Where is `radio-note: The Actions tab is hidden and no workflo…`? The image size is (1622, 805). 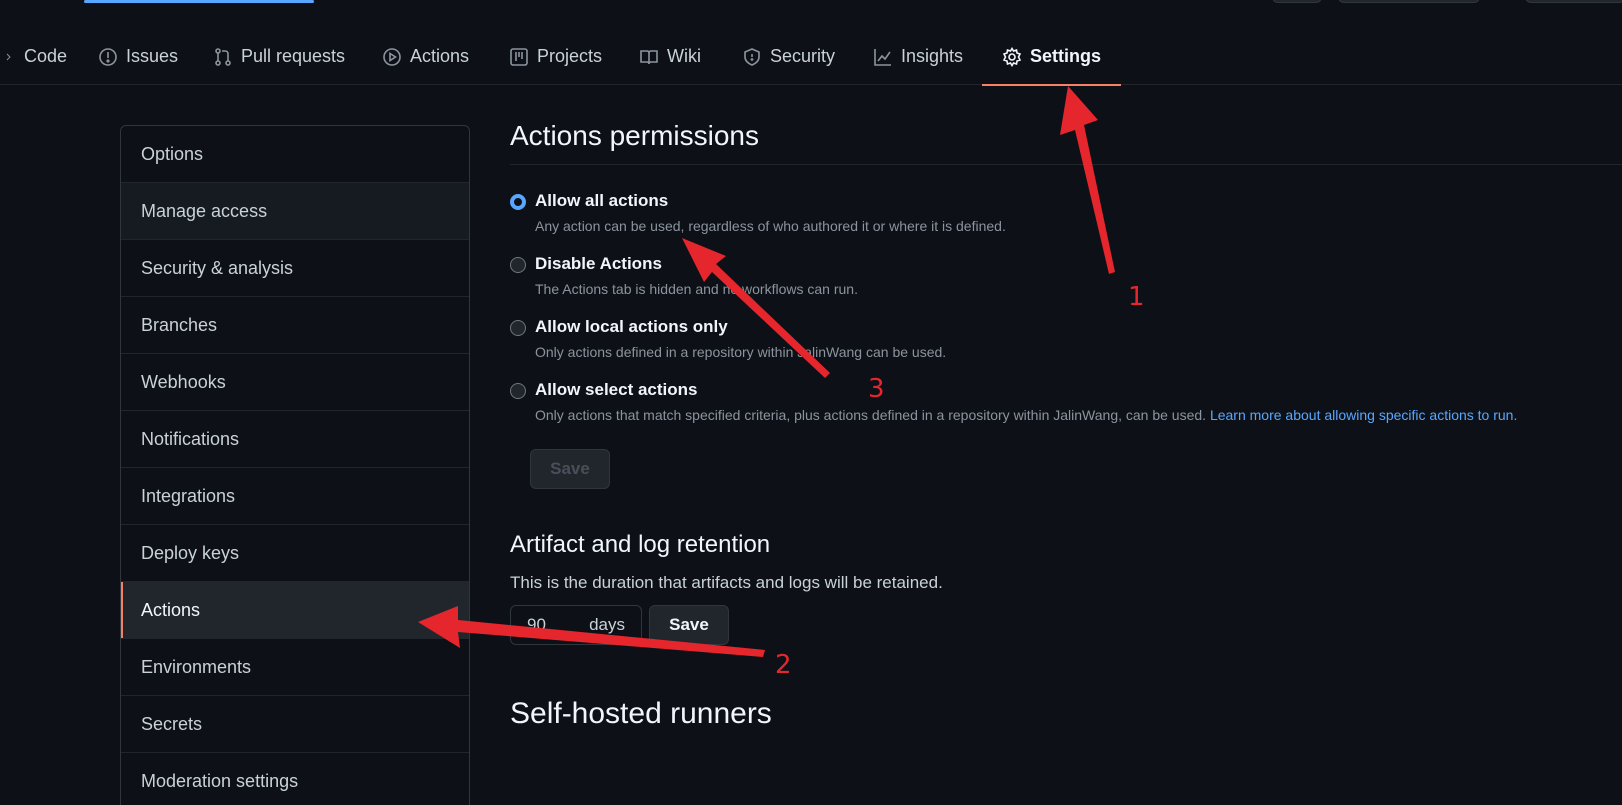
radio-note: The Actions tab is hidden and no workflo… is located at coordinates (696, 289).